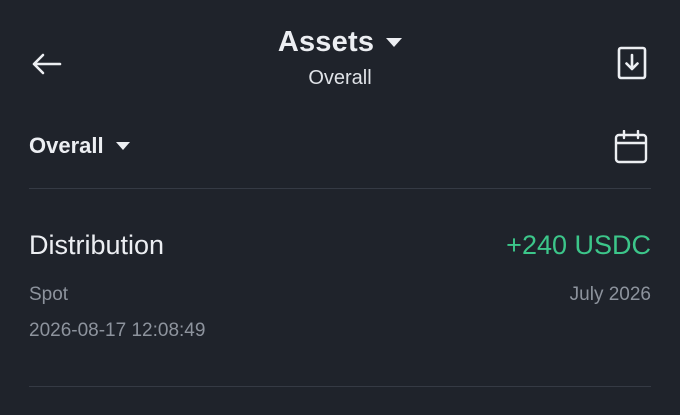  Describe the element at coordinates (578, 245) in the screenshot. I see `record-amount: +240 USDC` at that location.